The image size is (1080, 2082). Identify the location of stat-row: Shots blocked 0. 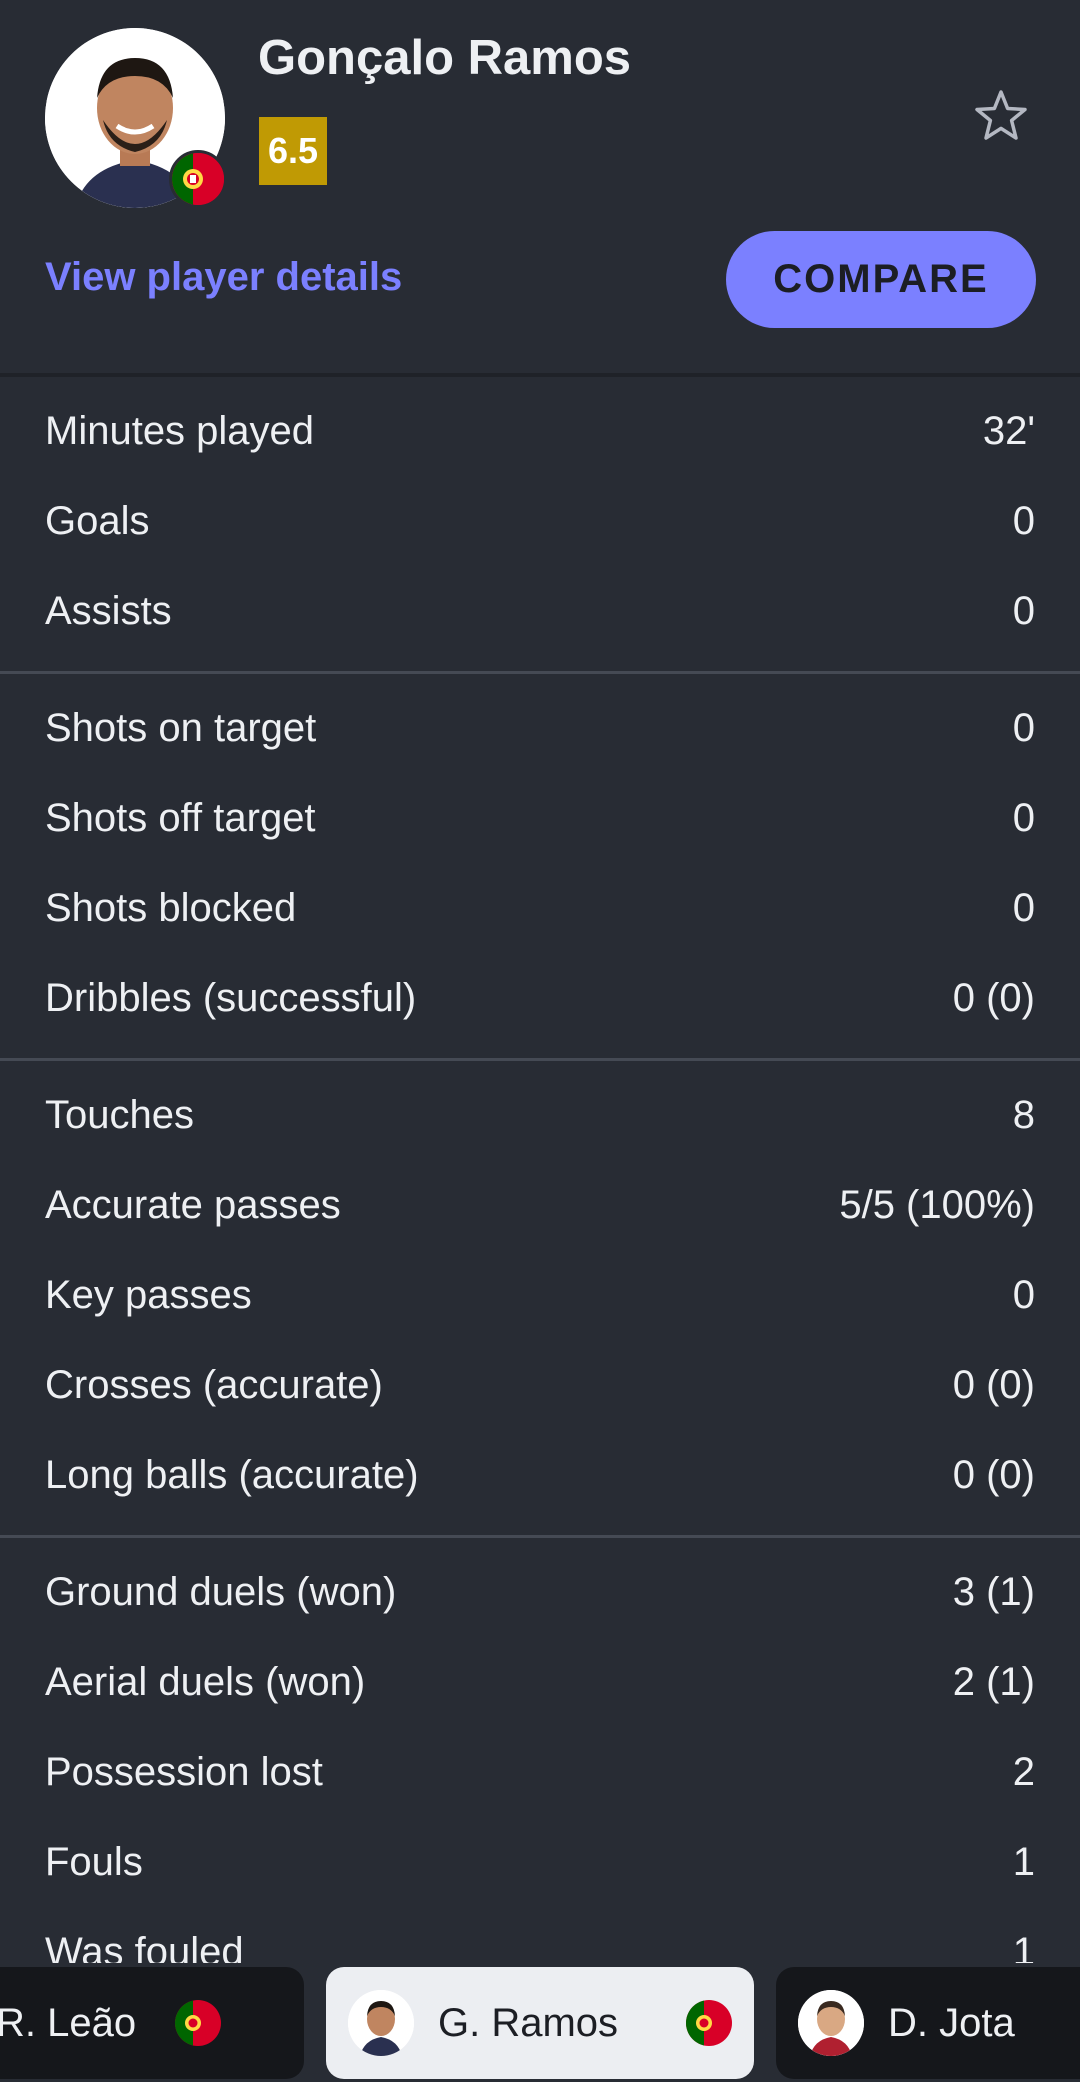
(540, 908).